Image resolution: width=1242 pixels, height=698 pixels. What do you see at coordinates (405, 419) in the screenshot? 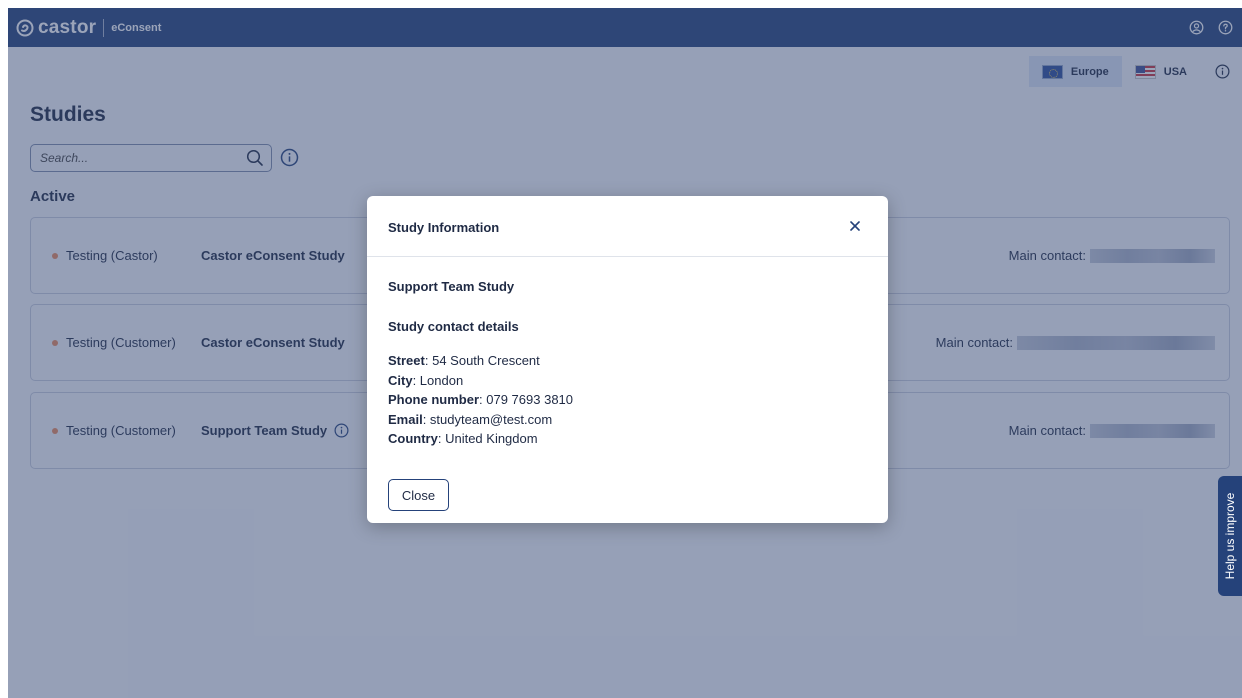
I see `email-label: Email` at bounding box center [405, 419].